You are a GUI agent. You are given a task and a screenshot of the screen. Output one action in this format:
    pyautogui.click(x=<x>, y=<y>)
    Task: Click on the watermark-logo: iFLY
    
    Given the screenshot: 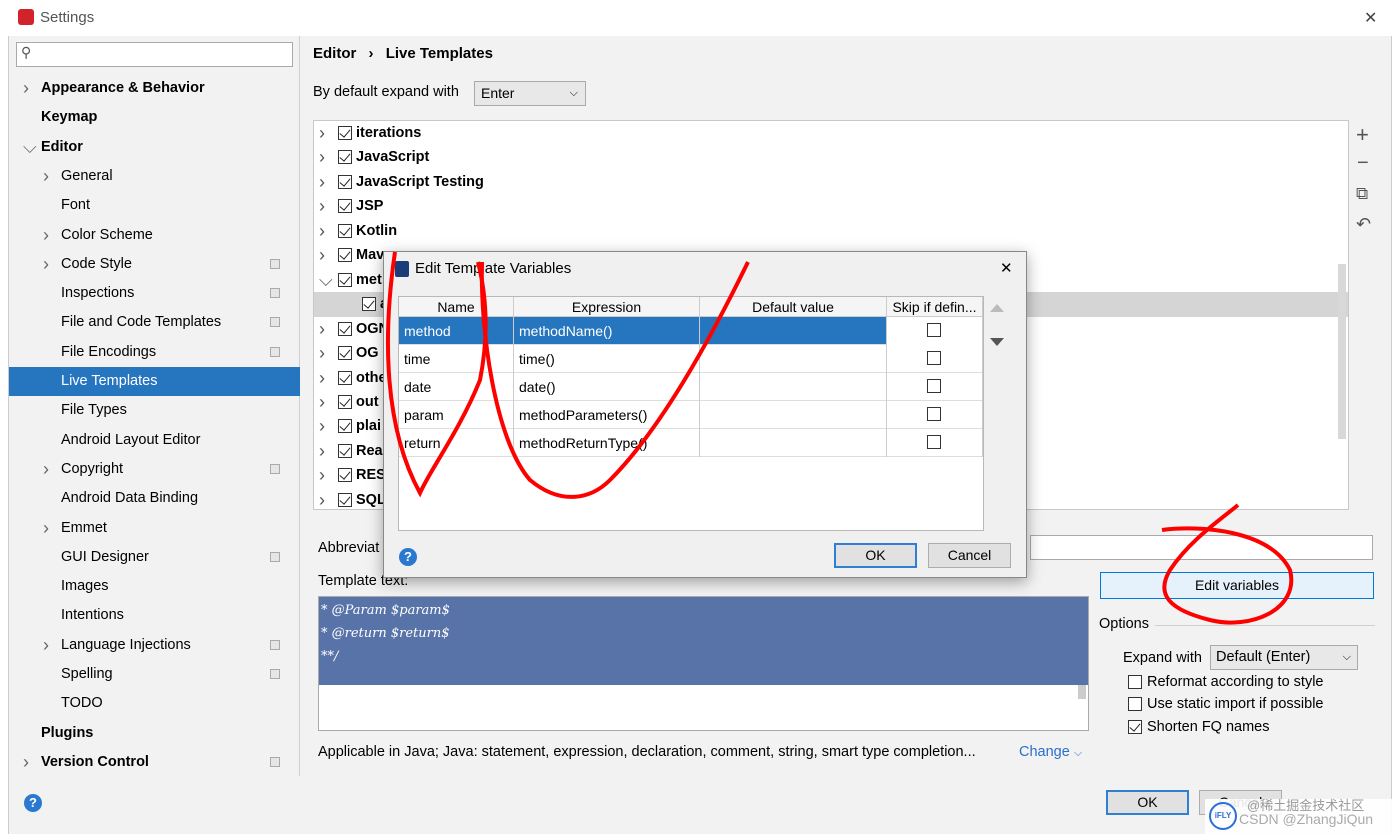 What is the action you would take?
    pyautogui.click(x=1223, y=816)
    